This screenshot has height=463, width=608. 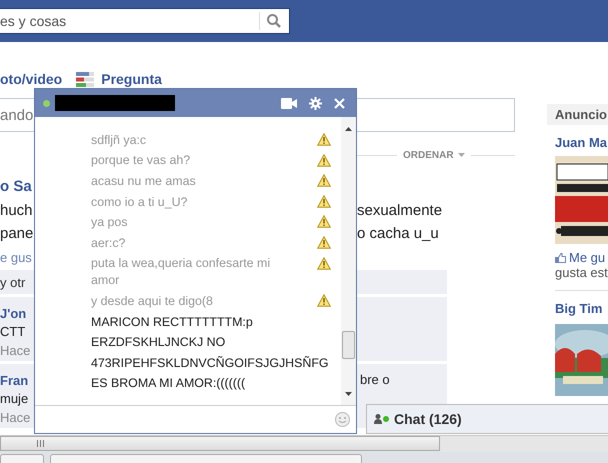 What do you see at coordinates (131, 79) in the screenshot?
I see `composer-tab: Pregunta` at bounding box center [131, 79].